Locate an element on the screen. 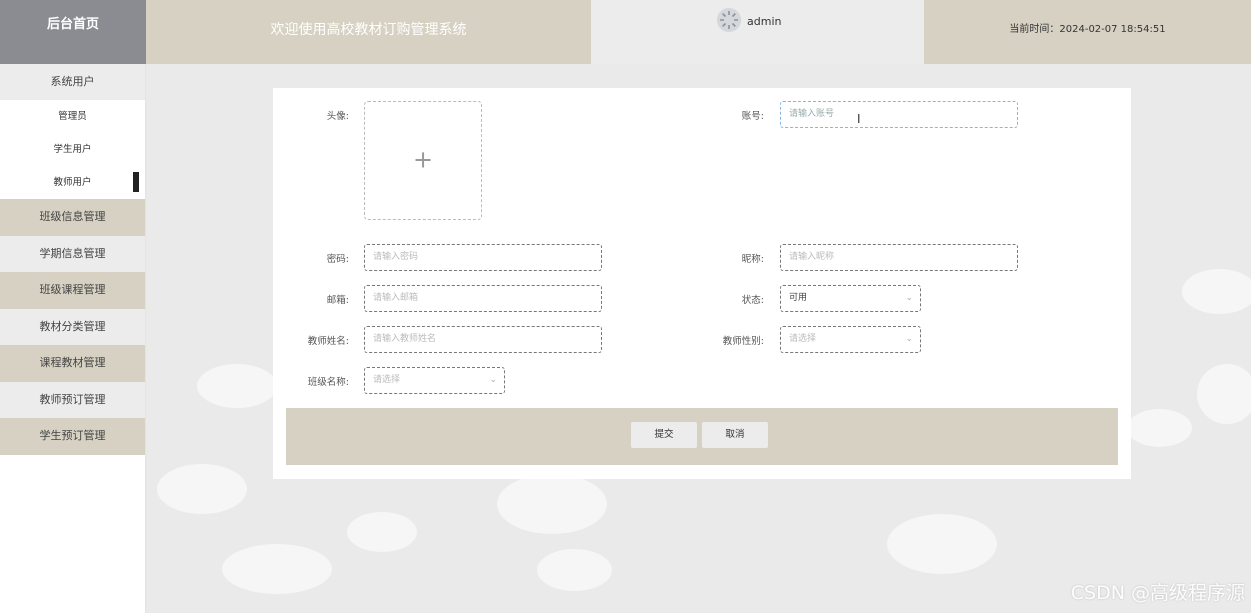 The image size is (1251, 613). menu-item-semester-info: 学期信息管理 is located at coordinates (72, 253).